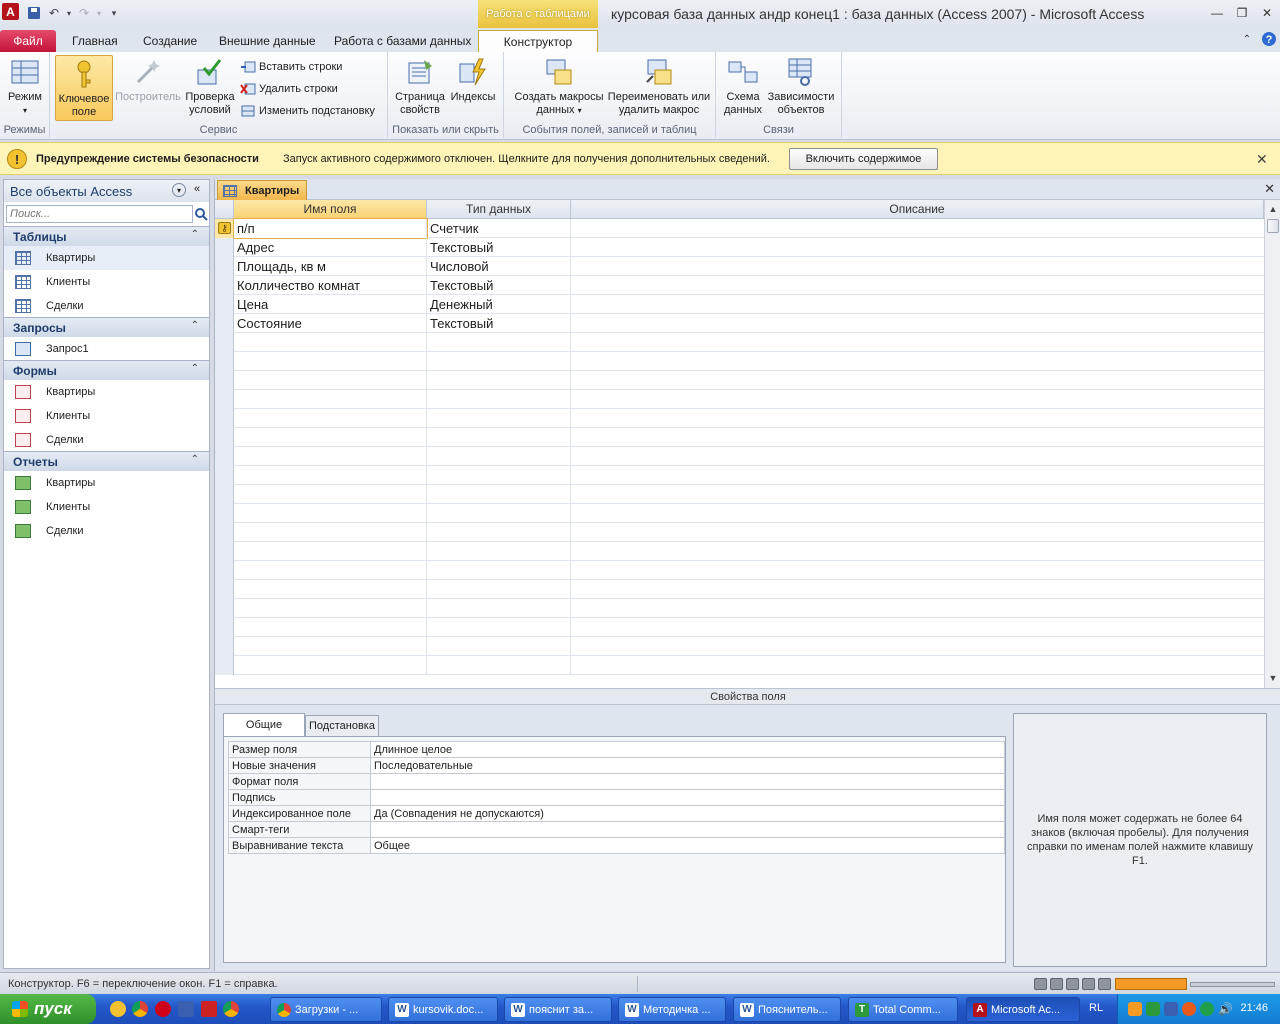 This screenshot has height=1024, width=1280. What do you see at coordinates (163, 1009) in the screenshot?
I see `opera-icon` at bounding box center [163, 1009].